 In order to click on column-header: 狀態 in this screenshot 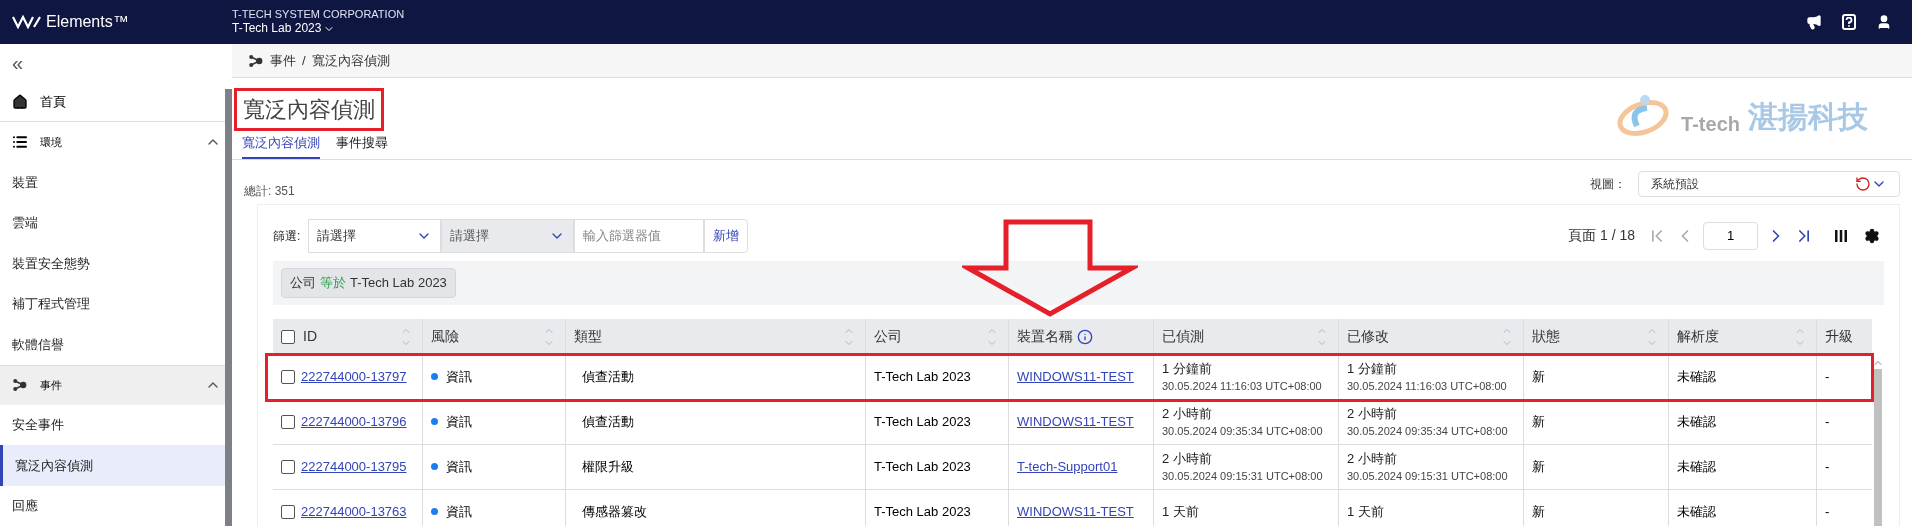, I will do `click(1596, 336)`.